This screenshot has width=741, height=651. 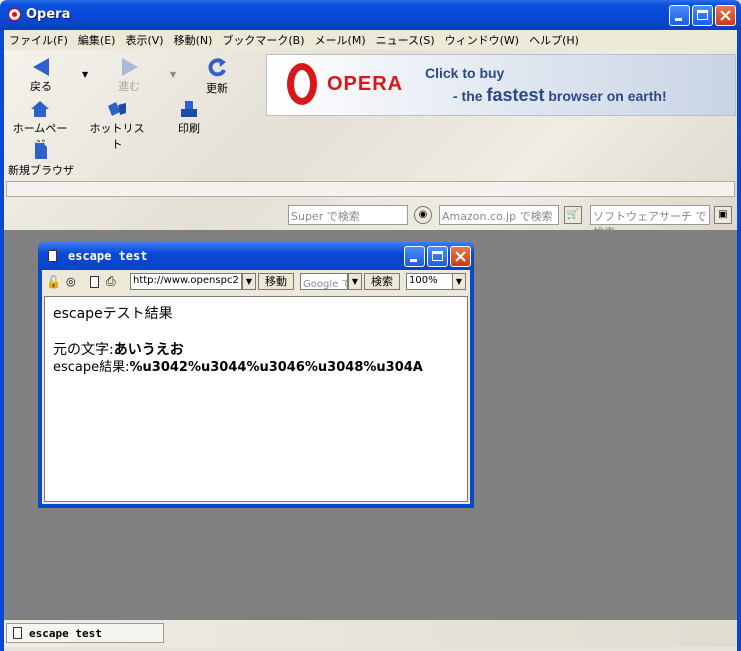 I want to click on print-small-icon: ⎙, so click(x=111, y=281).